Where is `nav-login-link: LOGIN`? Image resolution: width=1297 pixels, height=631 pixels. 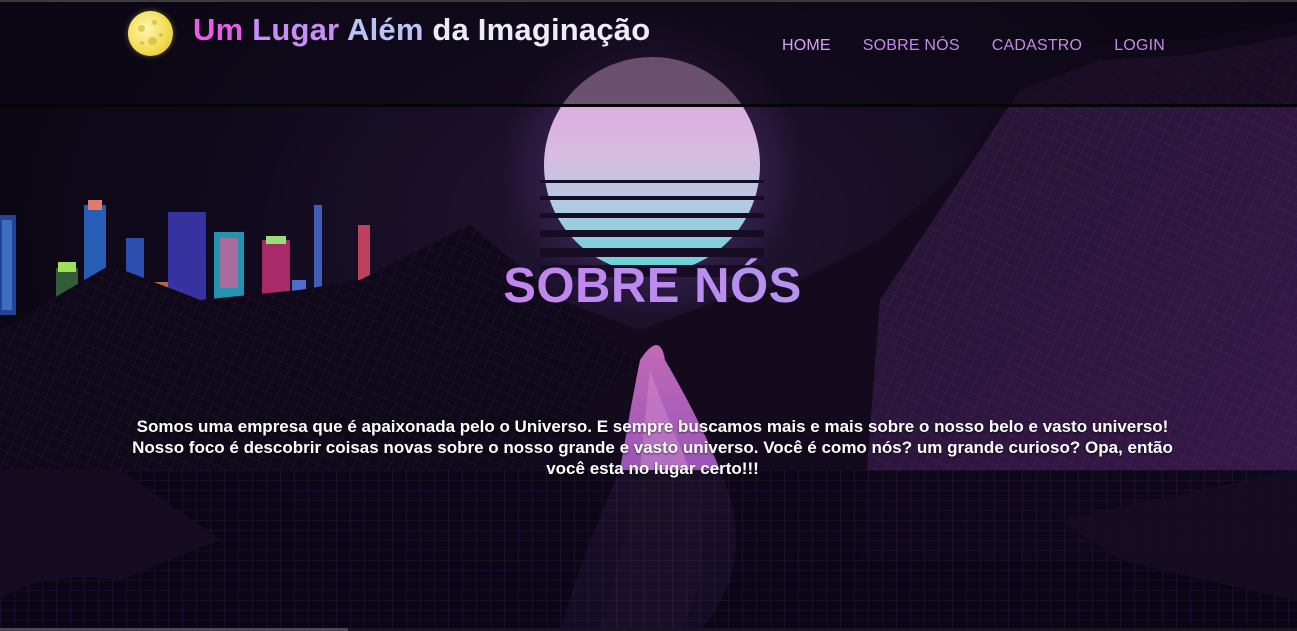
nav-login-link: LOGIN is located at coordinates (1139, 46).